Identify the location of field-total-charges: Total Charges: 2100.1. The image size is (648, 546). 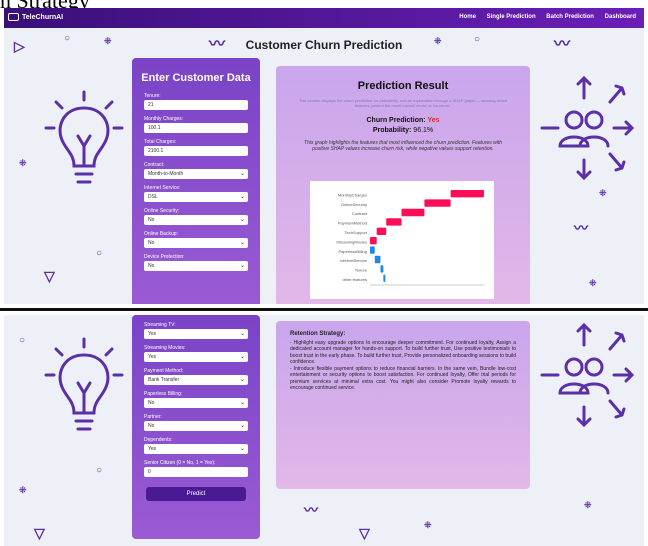
(196, 147).